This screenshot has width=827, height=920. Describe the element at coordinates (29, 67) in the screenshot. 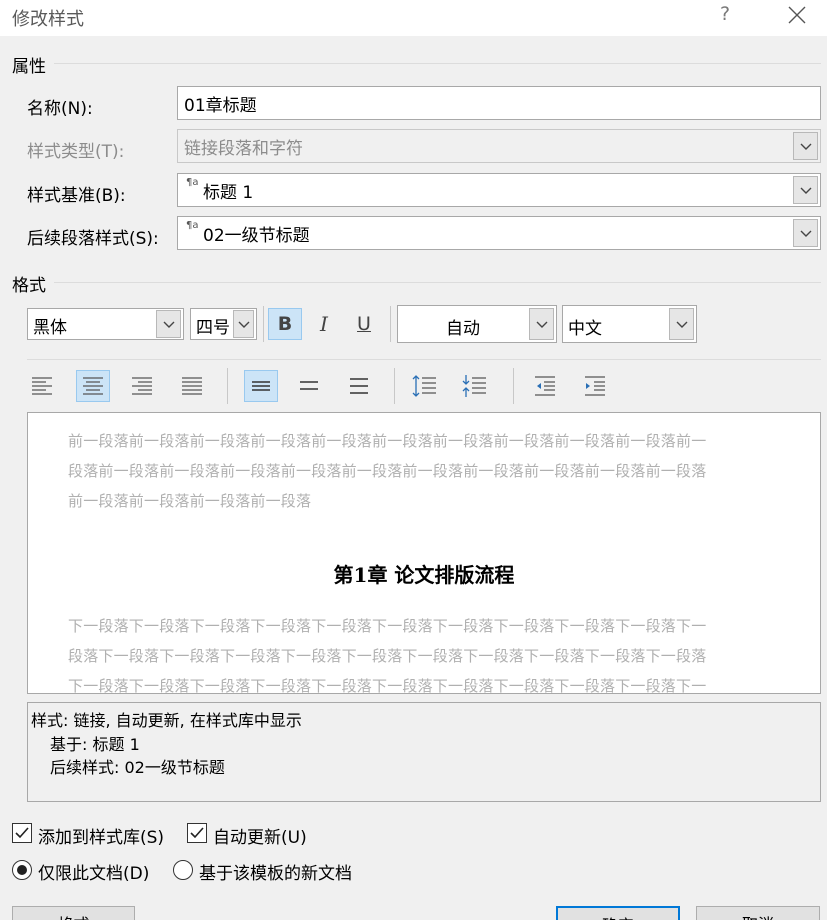

I see `properties-heading: 属性` at that location.